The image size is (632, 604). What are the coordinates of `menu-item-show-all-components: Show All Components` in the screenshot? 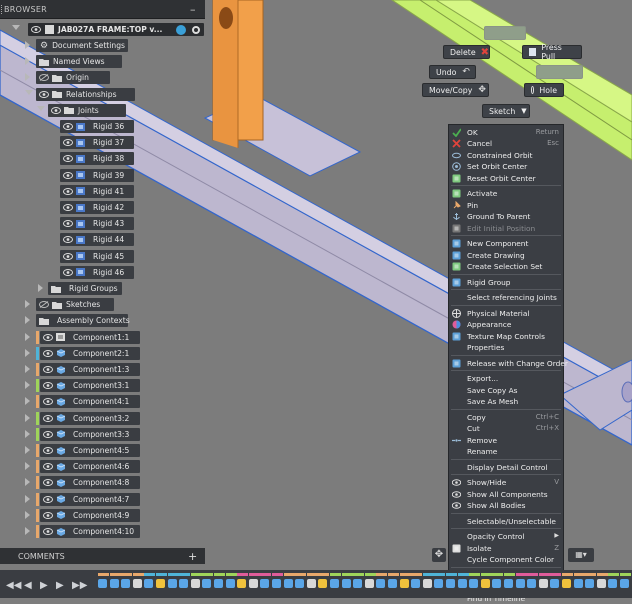 It's located at (506, 494).